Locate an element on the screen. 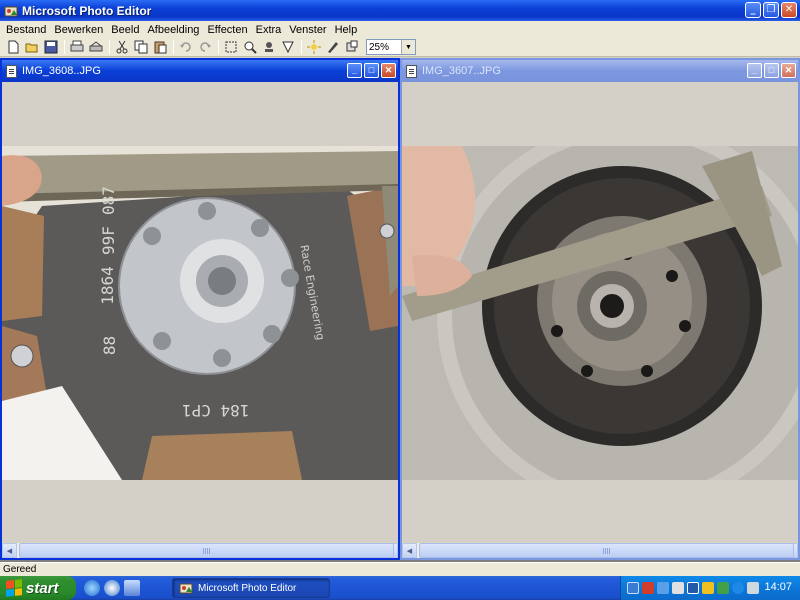 The image size is (800, 600). bluetooth-icon is located at coordinates (738, 588).